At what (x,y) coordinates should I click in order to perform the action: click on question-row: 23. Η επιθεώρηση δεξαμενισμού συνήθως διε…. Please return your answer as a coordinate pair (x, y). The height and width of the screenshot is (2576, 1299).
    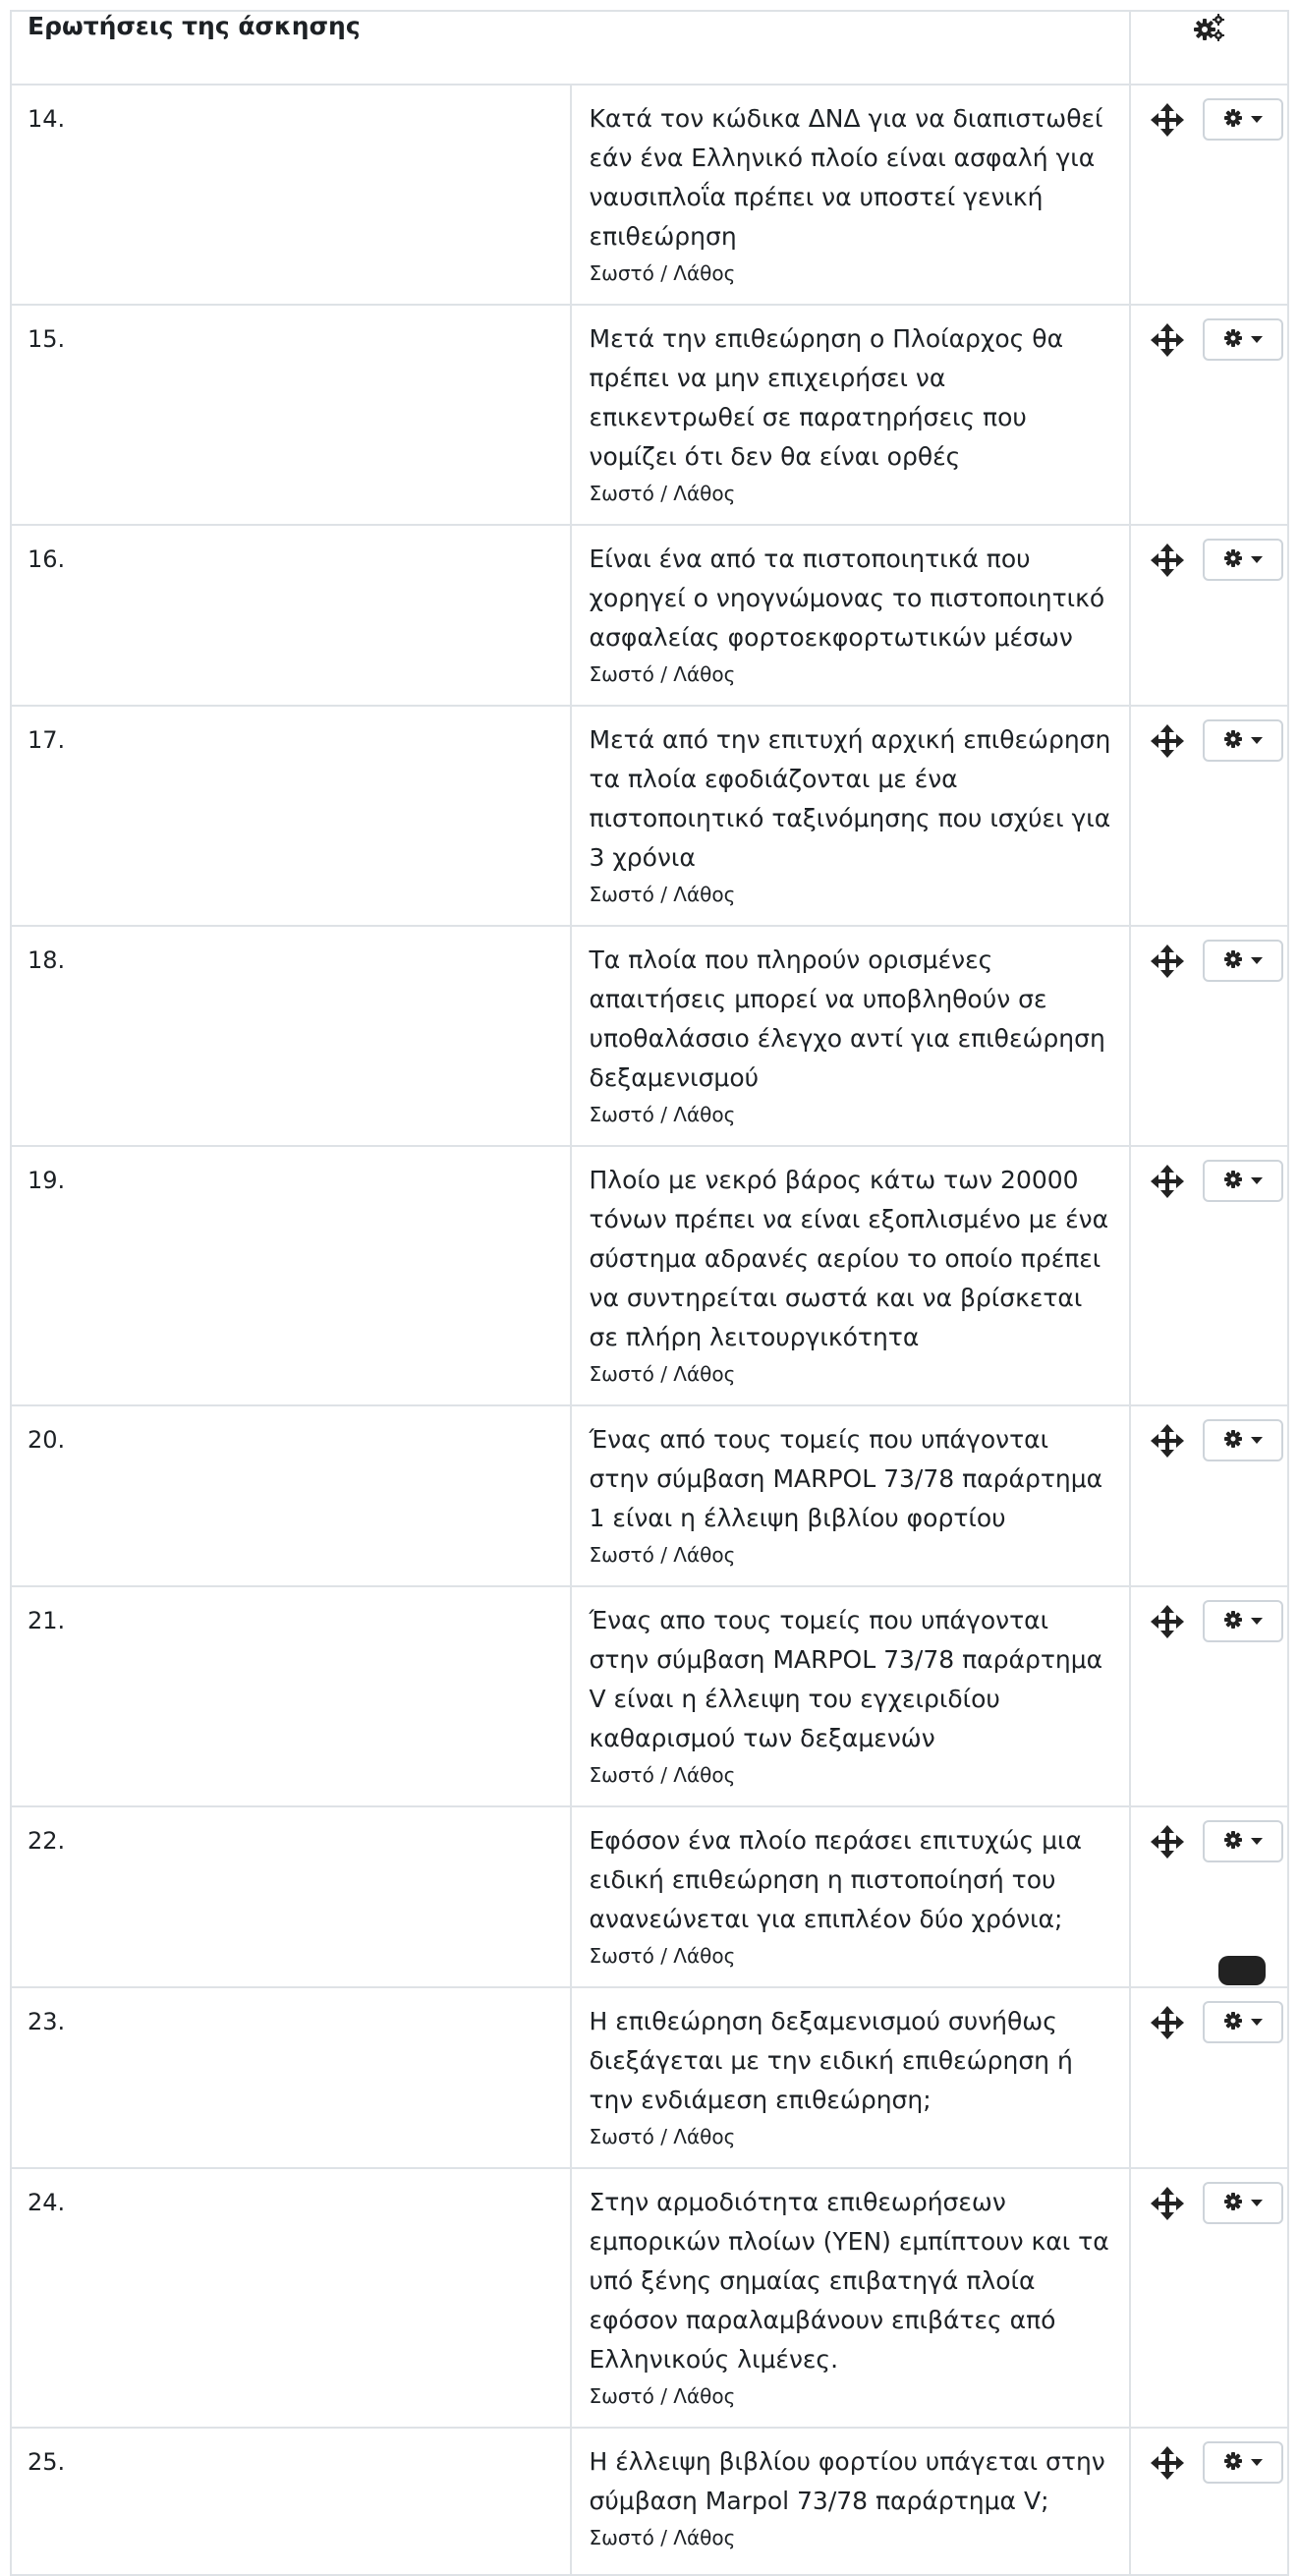
    Looking at the image, I should click on (649, 2077).